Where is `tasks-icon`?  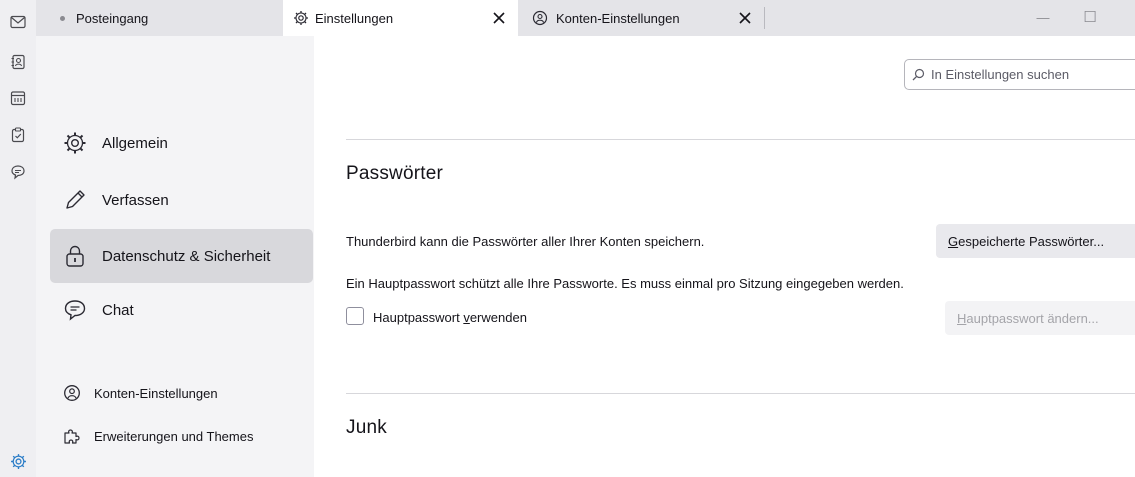
tasks-icon is located at coordinates (18, 135).